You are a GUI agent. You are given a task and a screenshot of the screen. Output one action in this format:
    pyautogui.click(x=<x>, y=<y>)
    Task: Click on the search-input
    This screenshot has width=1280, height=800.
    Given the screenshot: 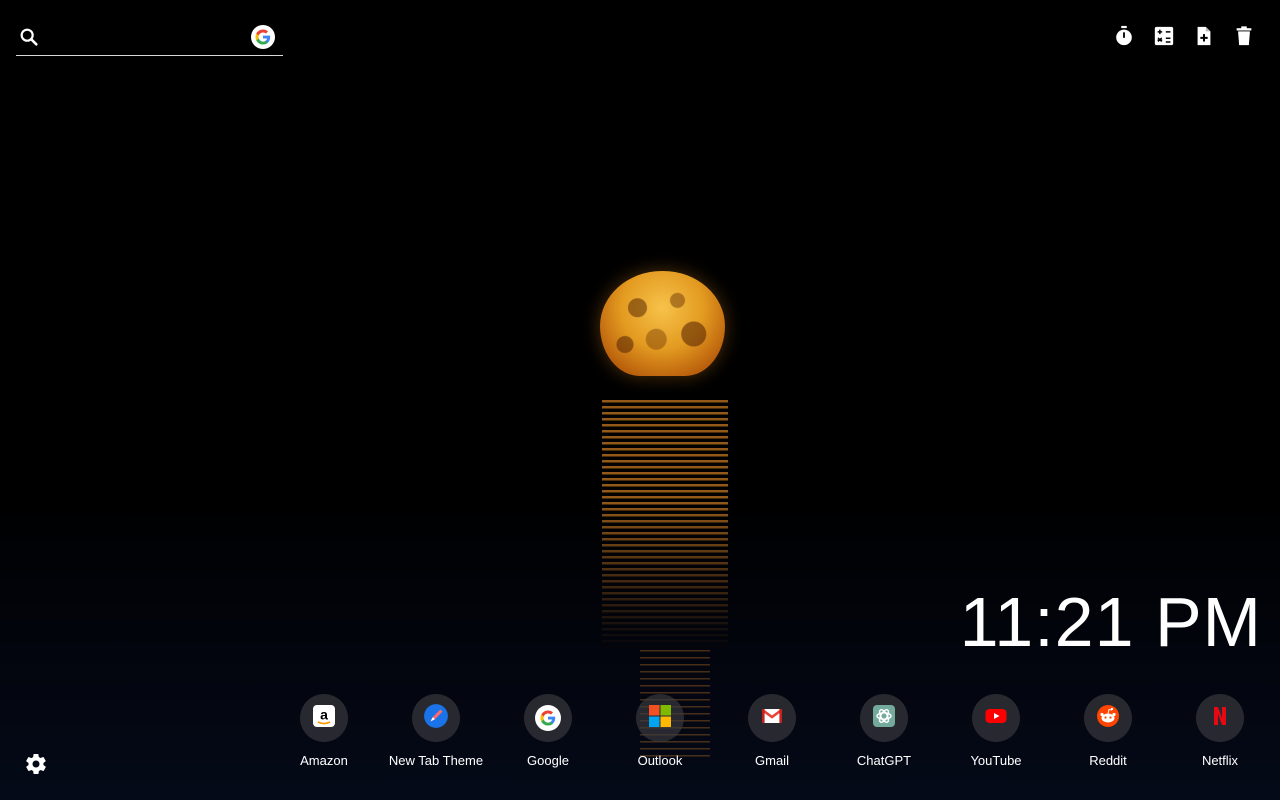 What is the action you would take?
    pyautogui.click(x=149, y=39)
    